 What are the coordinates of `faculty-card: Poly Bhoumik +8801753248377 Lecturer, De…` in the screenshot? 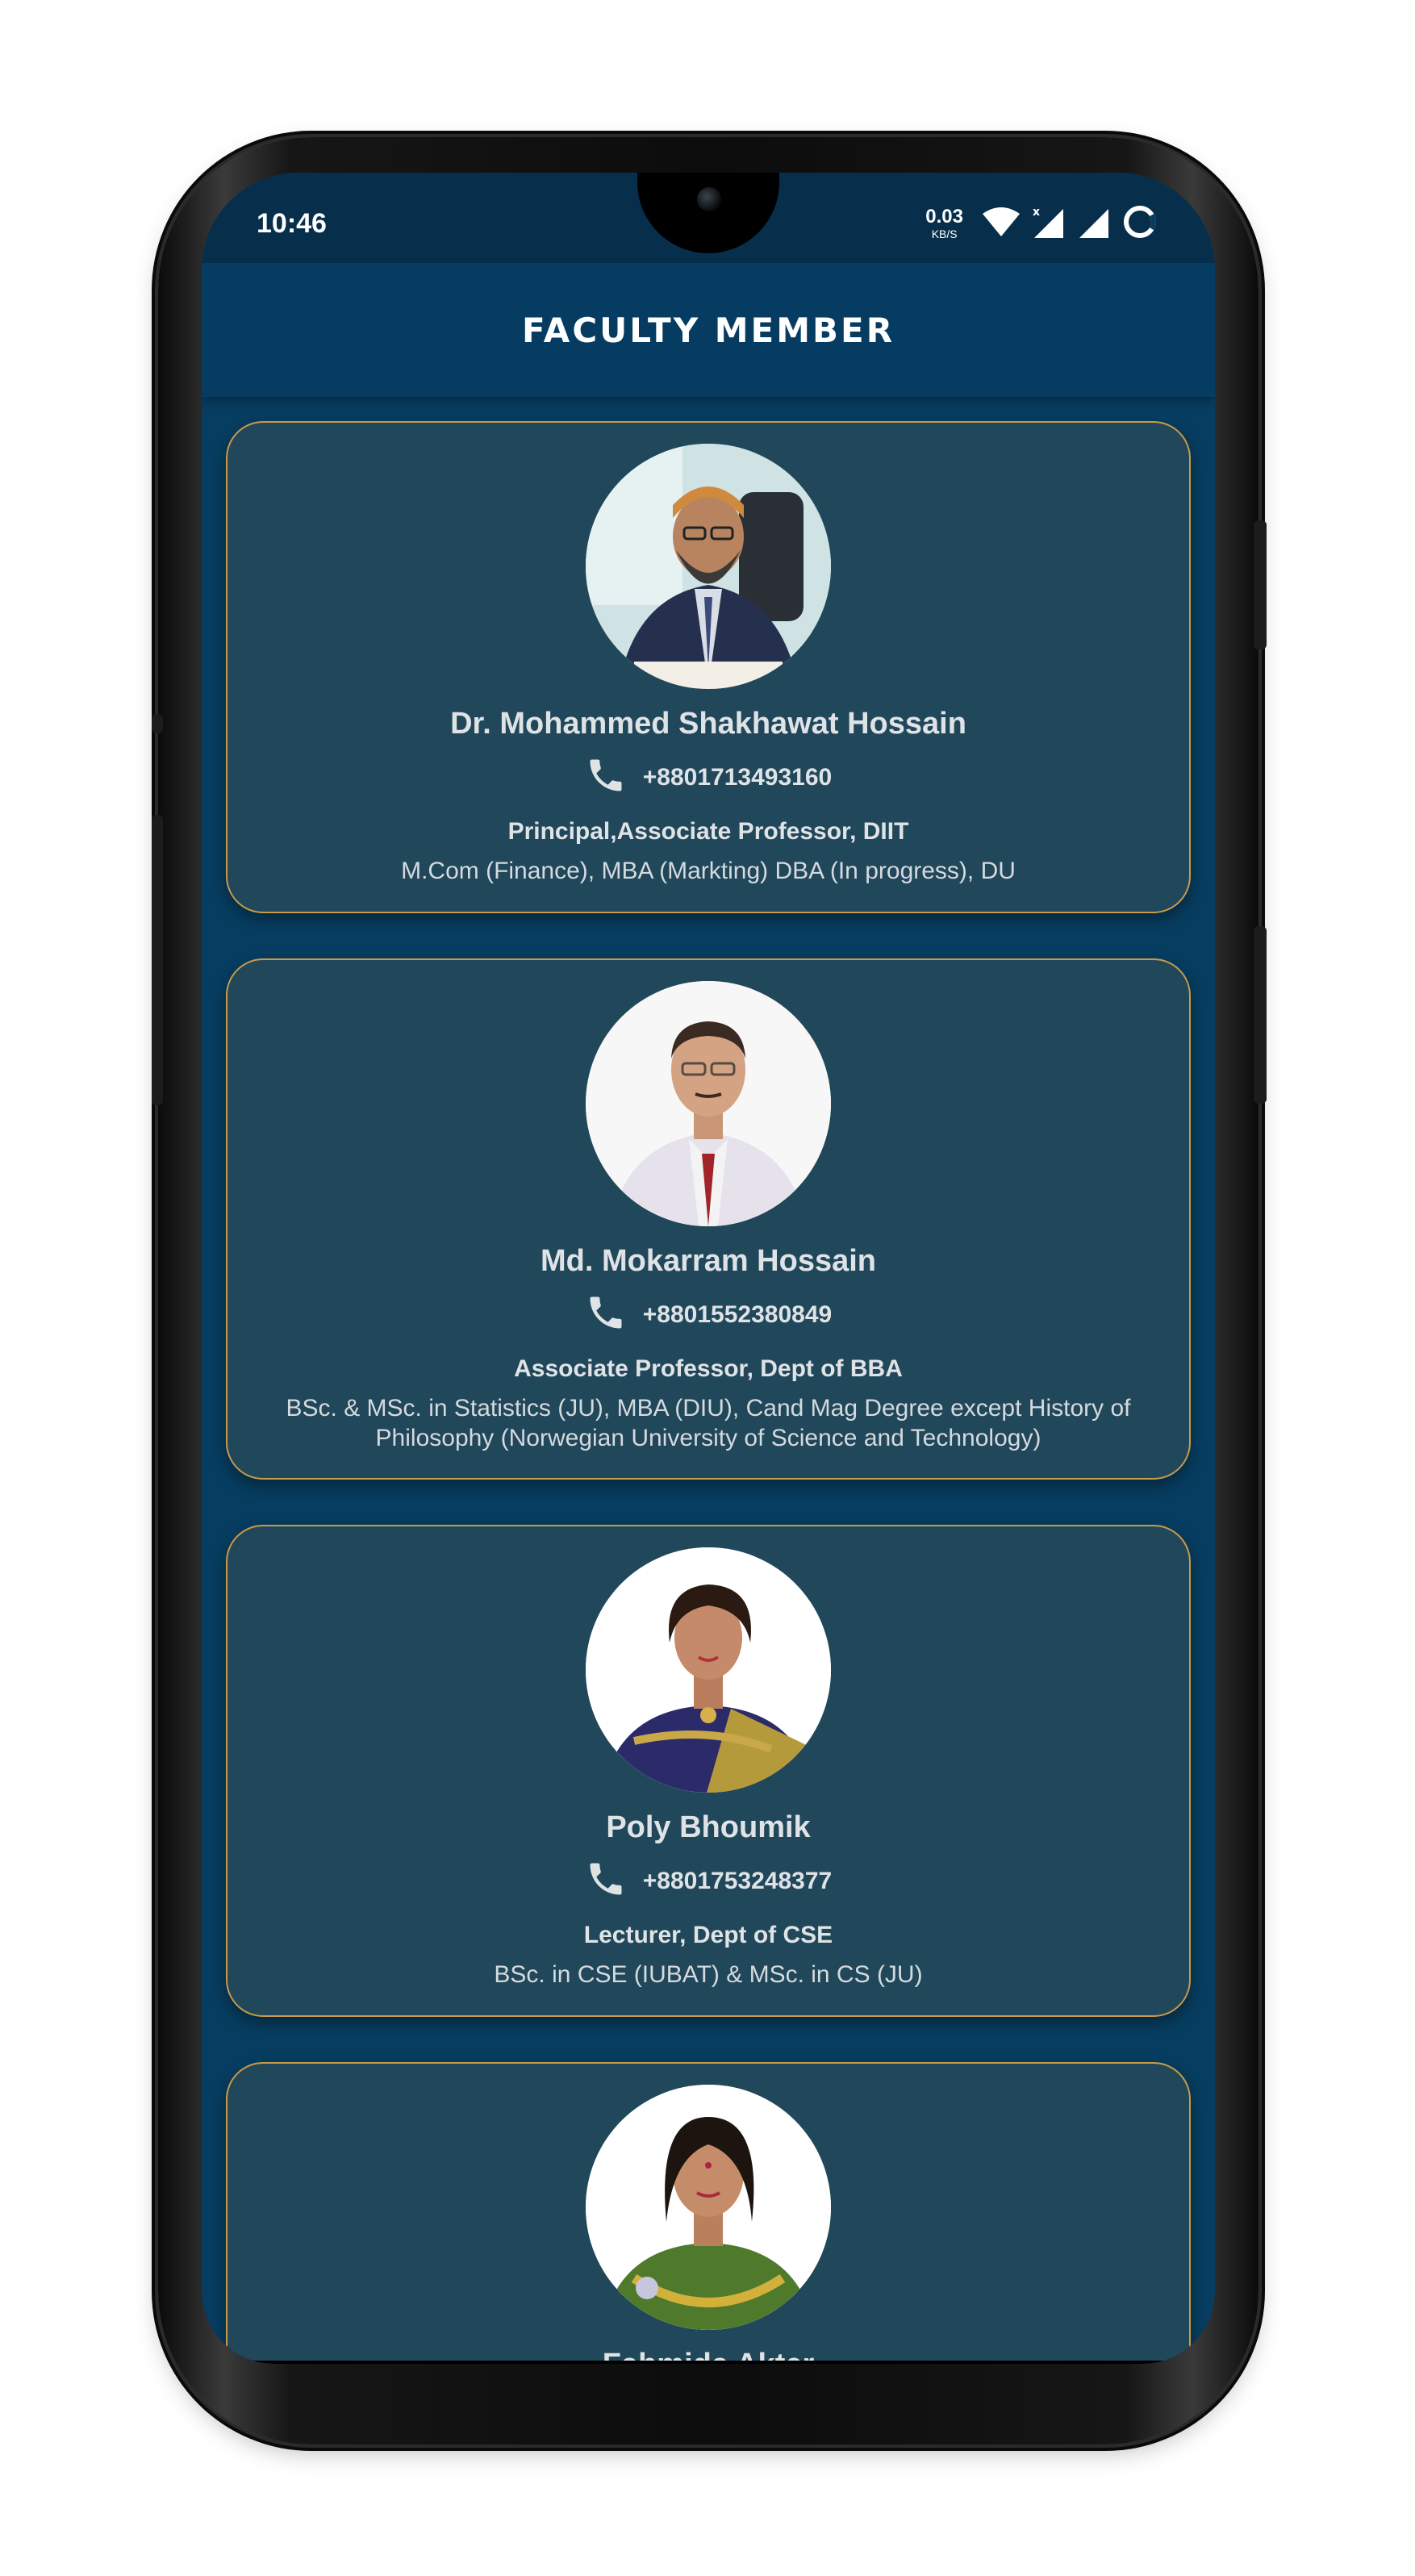 It's located at (708, 1771).